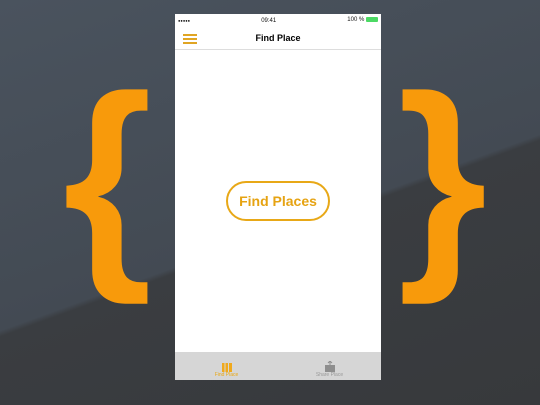 Image resolution: width=540 pixels, height=405 pixels. I want to click on menu-icon, so click(190, 40).